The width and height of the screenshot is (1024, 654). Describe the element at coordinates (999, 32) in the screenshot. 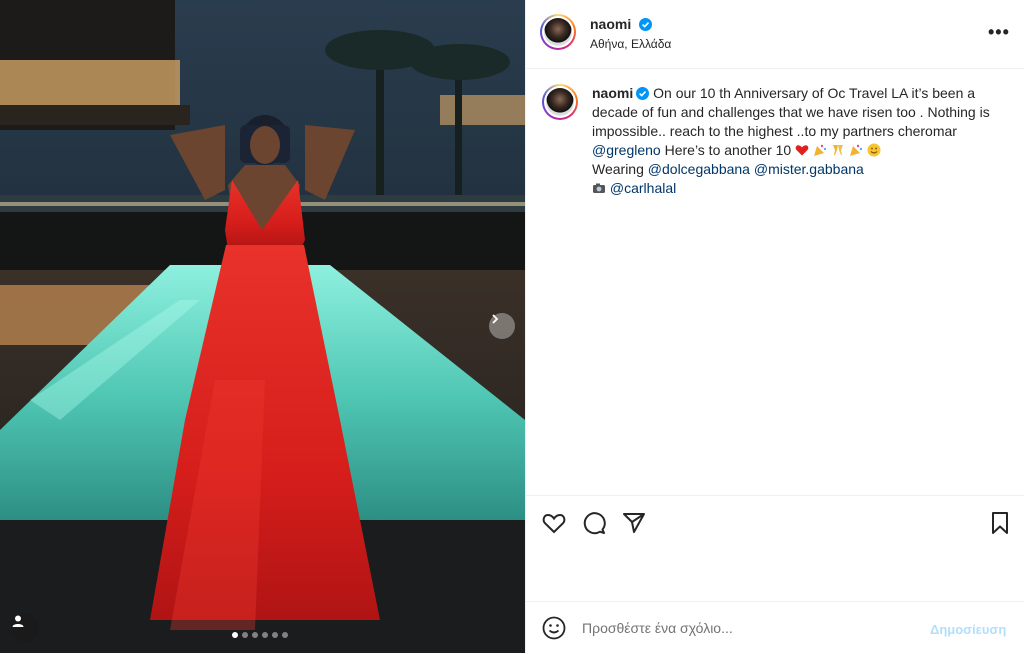

I see `more-options-icon: •••` at that location.